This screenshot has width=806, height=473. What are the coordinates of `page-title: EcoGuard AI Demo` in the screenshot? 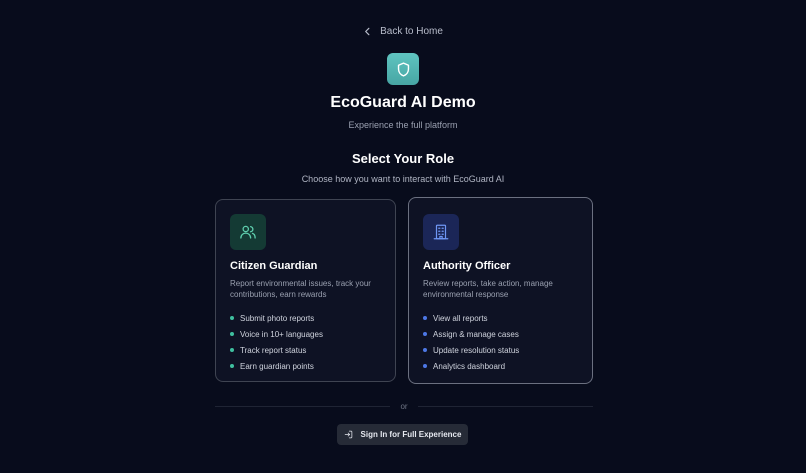 It's located at (403, 102).